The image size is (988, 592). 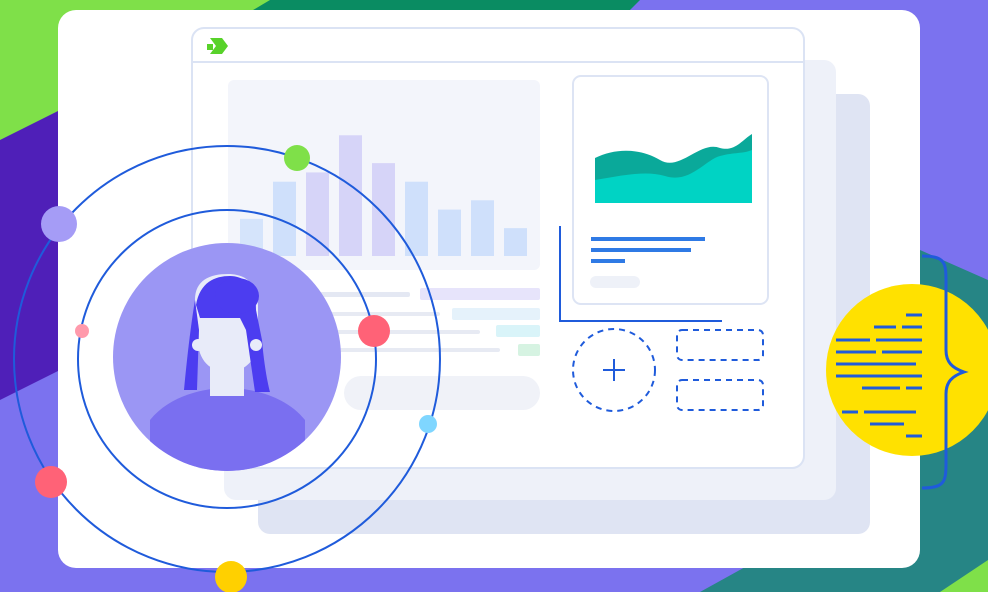 I want to click on card-button-placeholder, so click(x=615, y=282).